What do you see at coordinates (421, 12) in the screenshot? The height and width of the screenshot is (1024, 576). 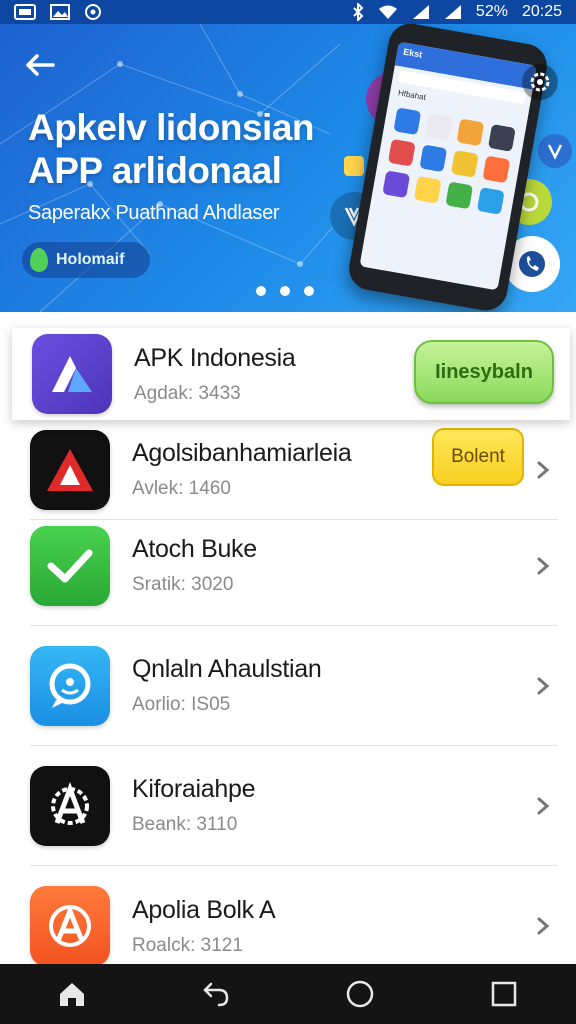 I see `signal-icon` at bounding box center [421, 12].